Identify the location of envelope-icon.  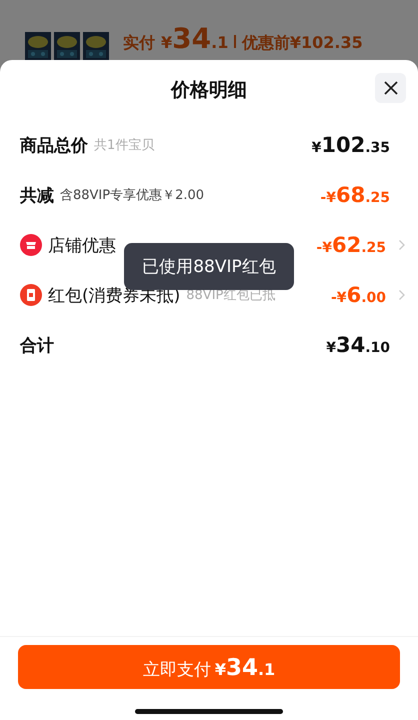
(31, 295).